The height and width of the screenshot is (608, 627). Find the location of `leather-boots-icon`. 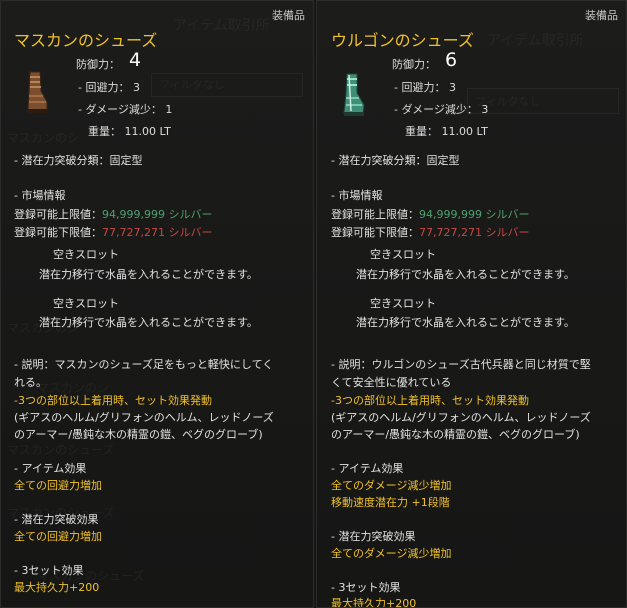

leather-boots-icon is located at coordinates (36, 94).